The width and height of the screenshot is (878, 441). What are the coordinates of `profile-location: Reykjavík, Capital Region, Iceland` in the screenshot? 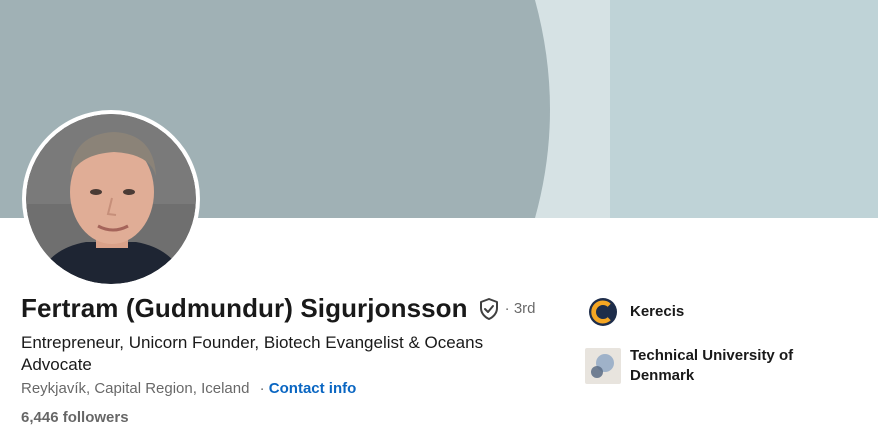 It's located at (135, 388).